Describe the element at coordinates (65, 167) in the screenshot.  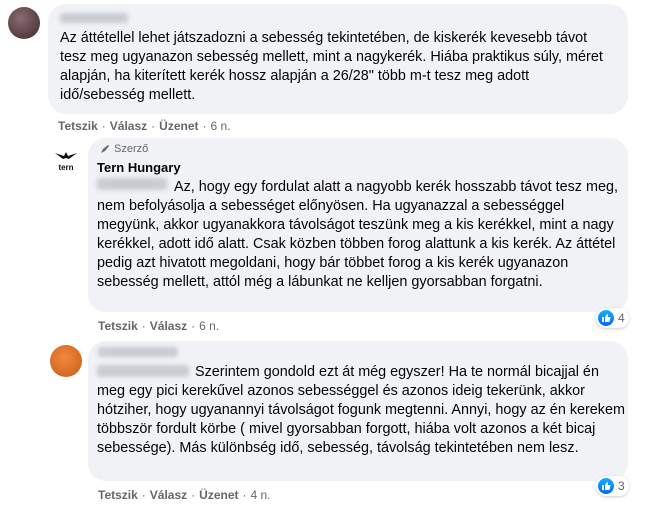
I see `svg-text: tern` at that location.